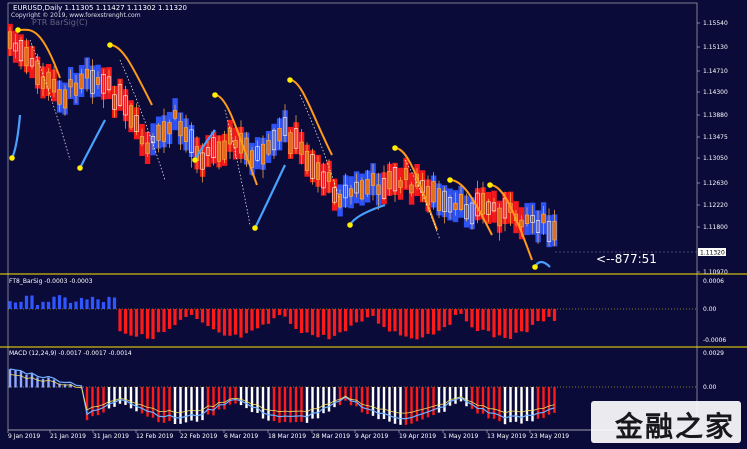 This screenshot has width=747, height=449. What do you see at coordinates (715, 23) in the screenshot?
I see `price-tick-label: 1.15540` at bounding box center [715, 23].